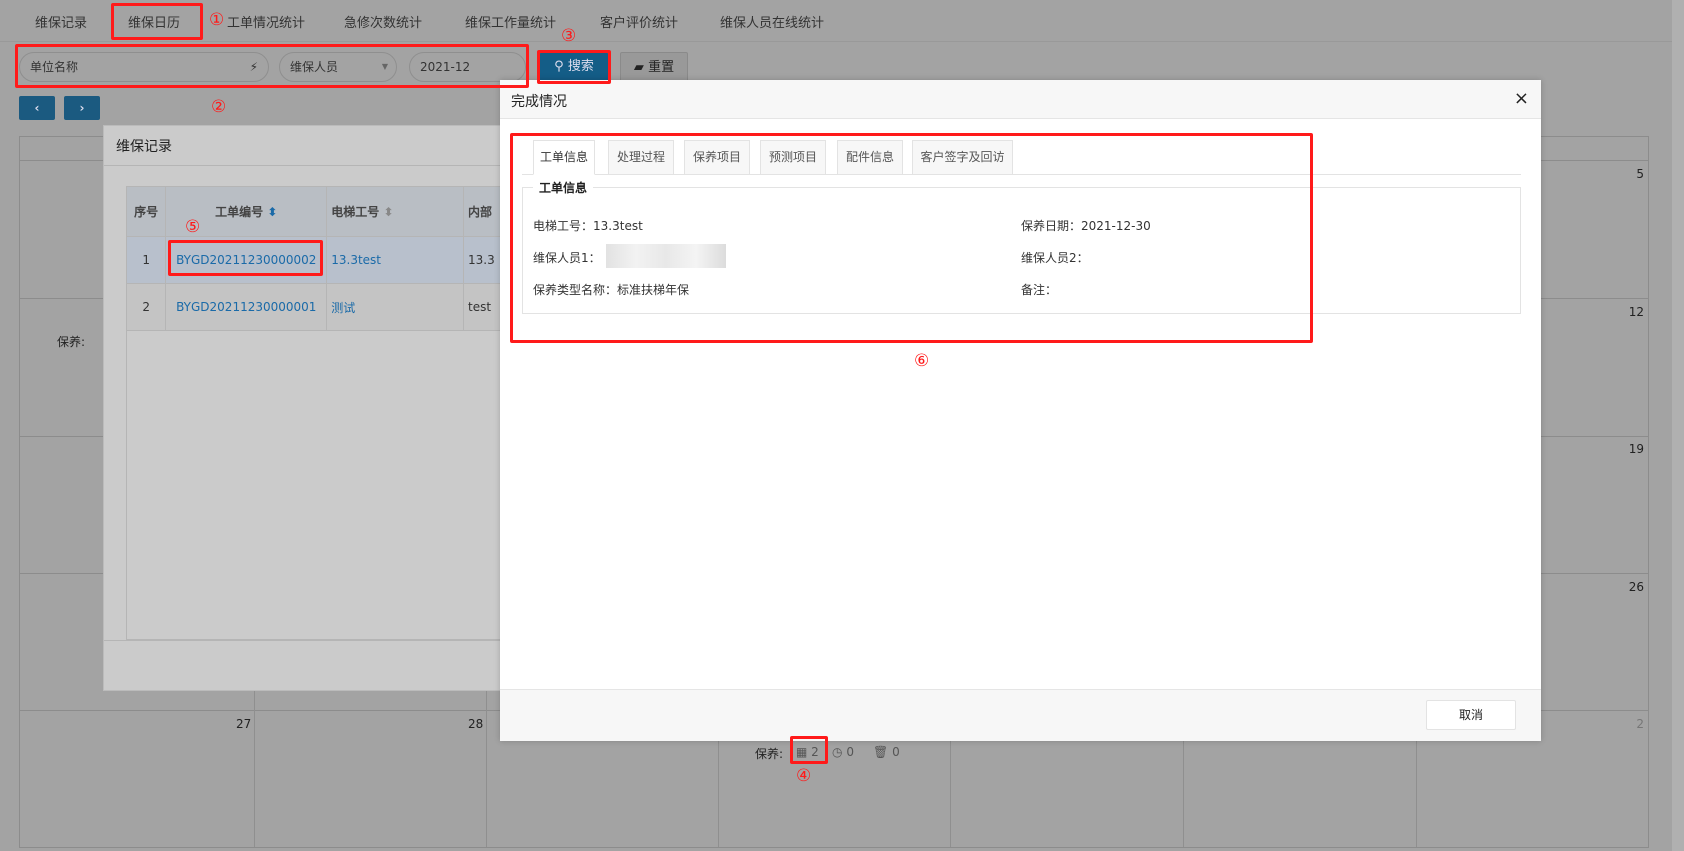 The width and height of the screenshot is (1684, 851). What do you see at coordinates (804, 776) in the screenshot?
I see `annotation-4: ④` at bounding box center [804, 776].